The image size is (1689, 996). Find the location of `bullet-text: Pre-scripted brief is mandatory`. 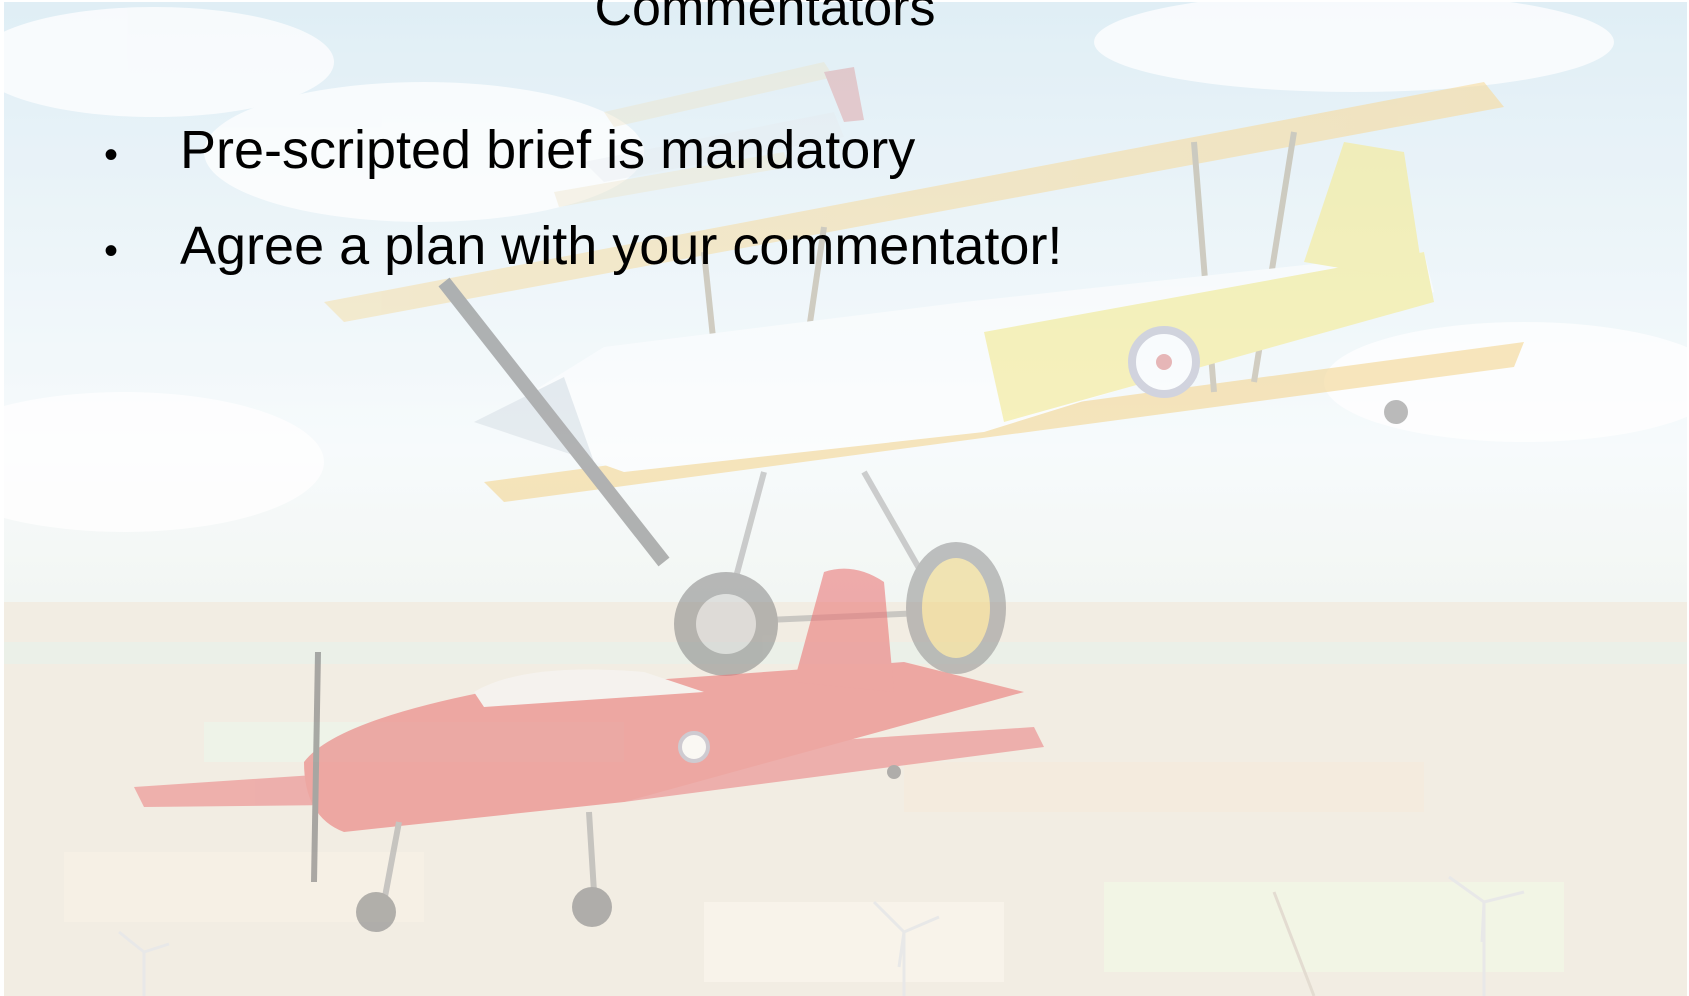

bullet-text: Pre-scripted brief is mandatory is located at coordinates (548, 150).